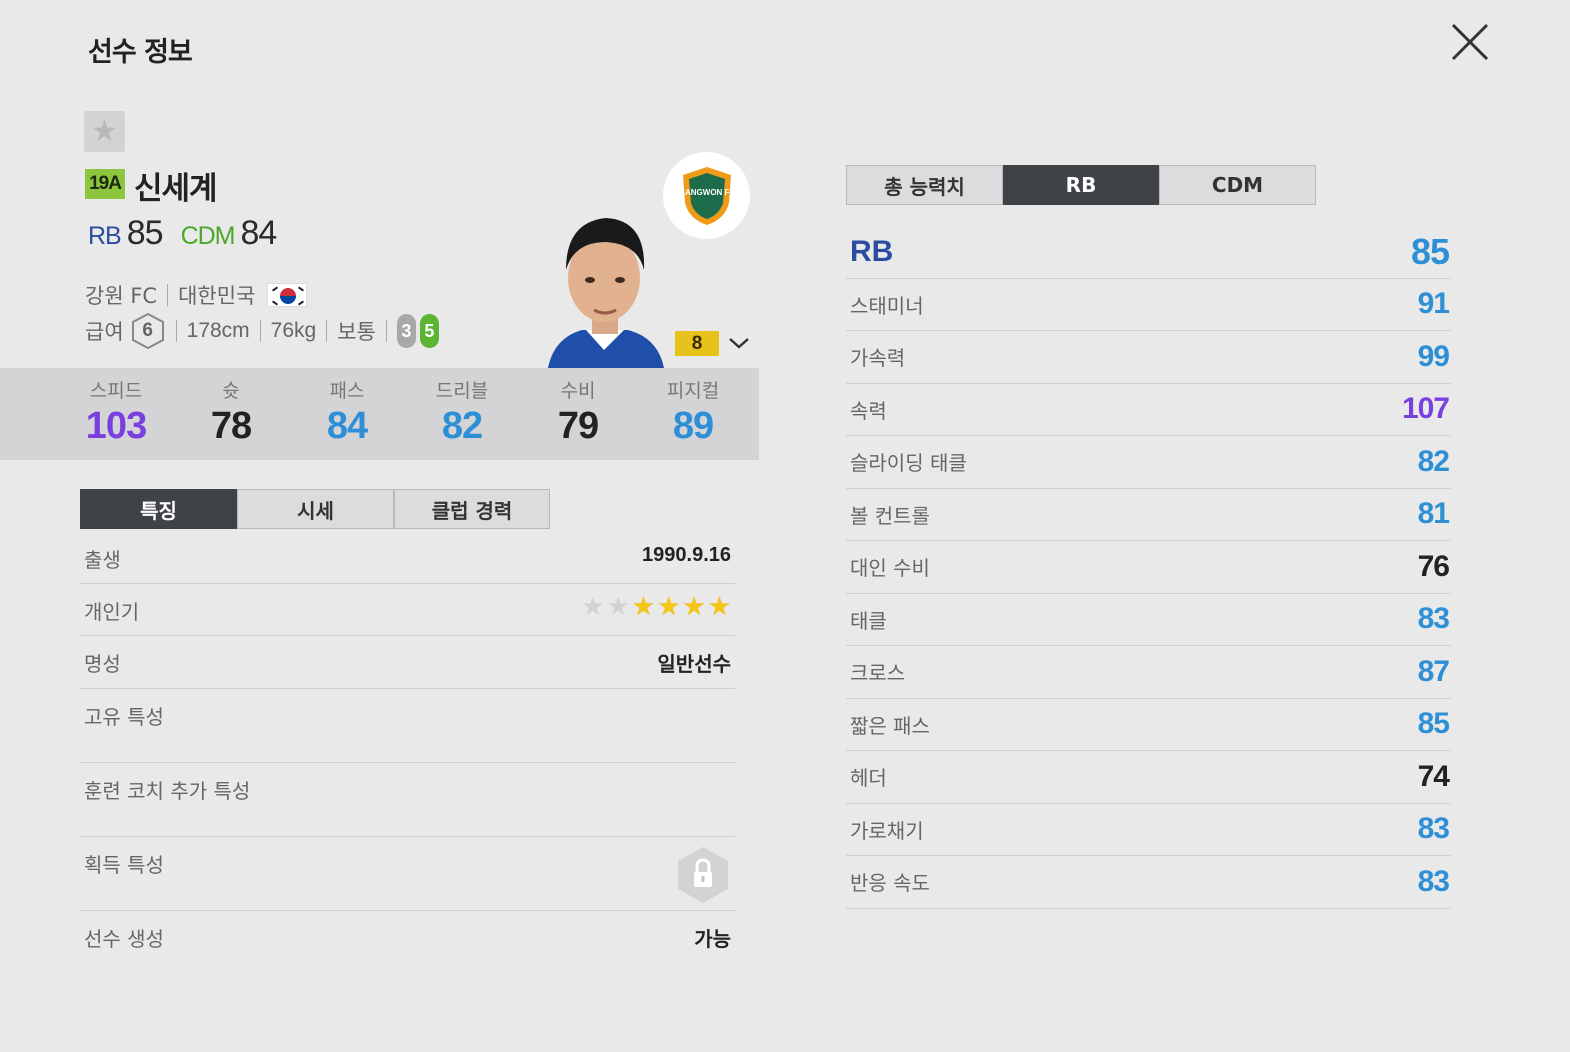  What do you see at coordinates (140, 52) in the screenshot?
I see `page-title: 선수 정보` at bounding box center [140, 52].